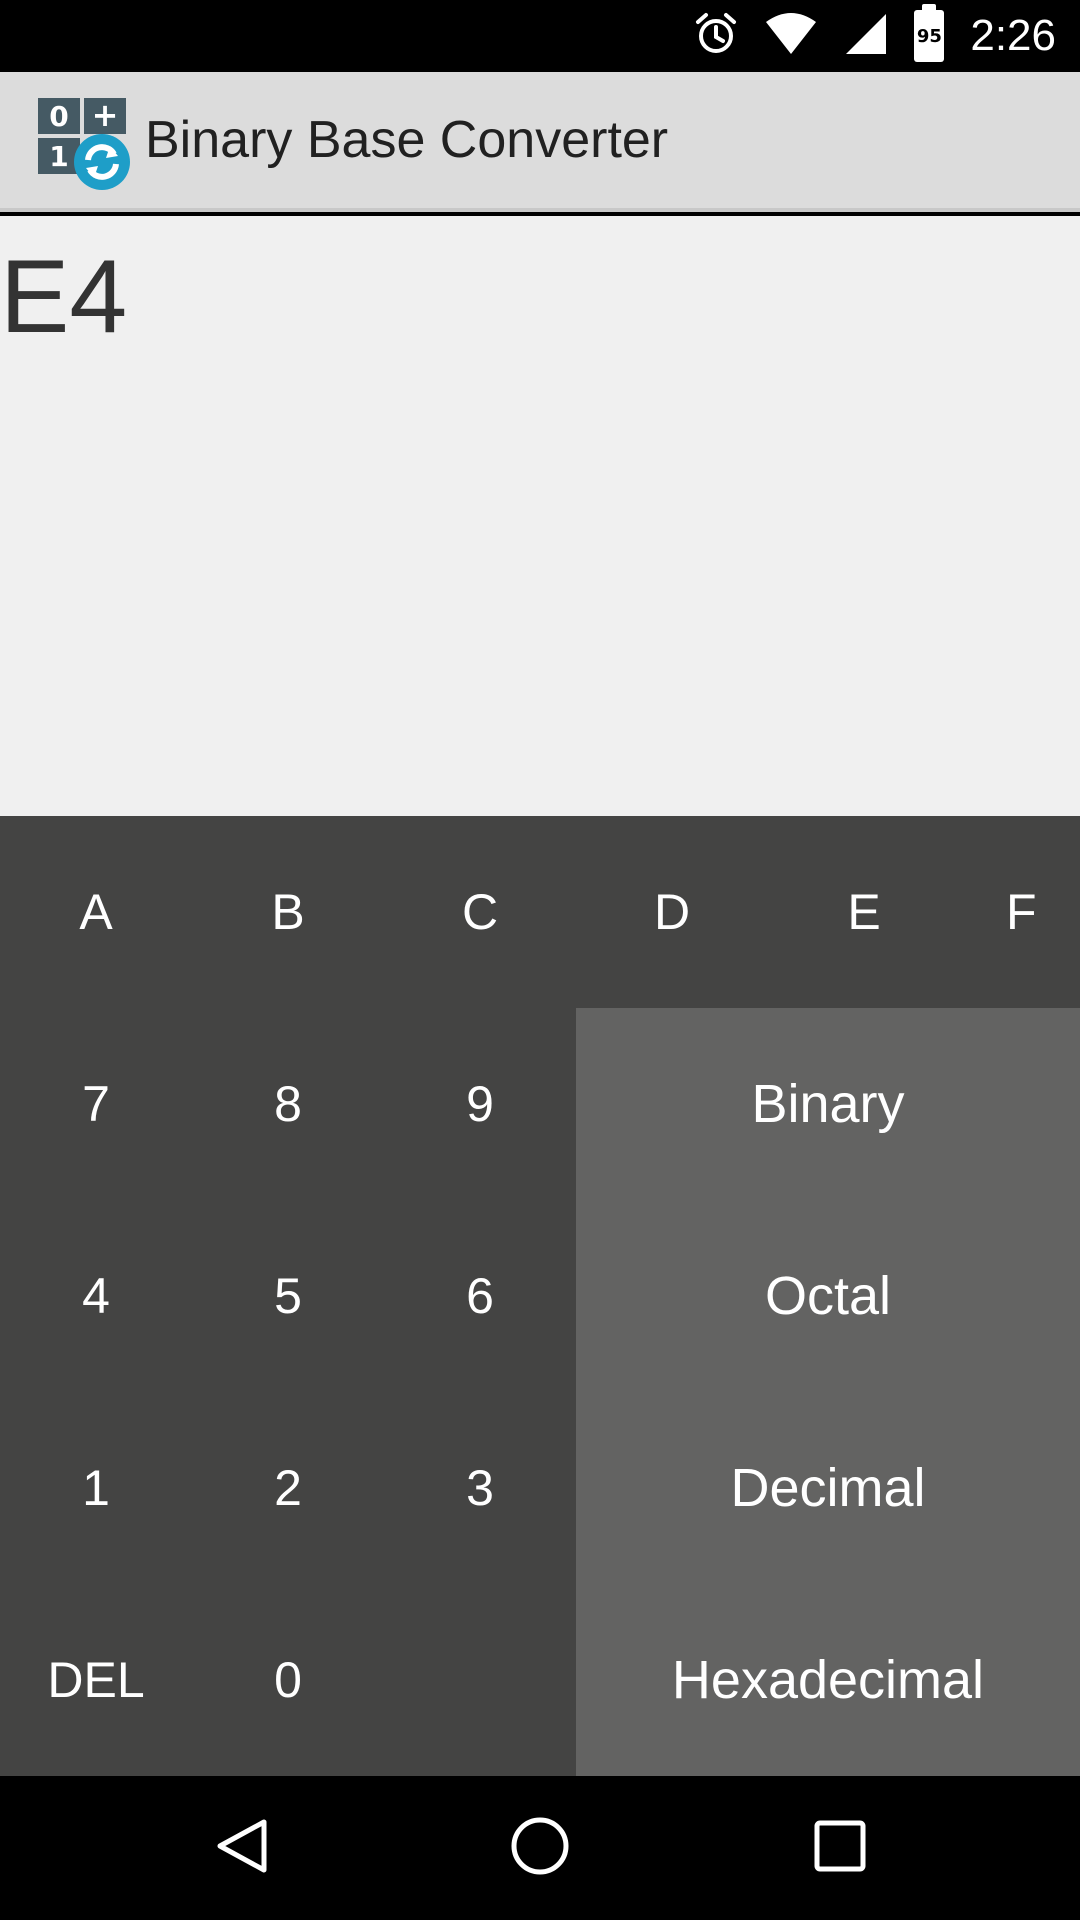 The image size is (1080, 1920). What do you see at coordinates (1013, 35) in the screenshot?
I see `status-time: 2:26` at bounding box center [1013, 35].